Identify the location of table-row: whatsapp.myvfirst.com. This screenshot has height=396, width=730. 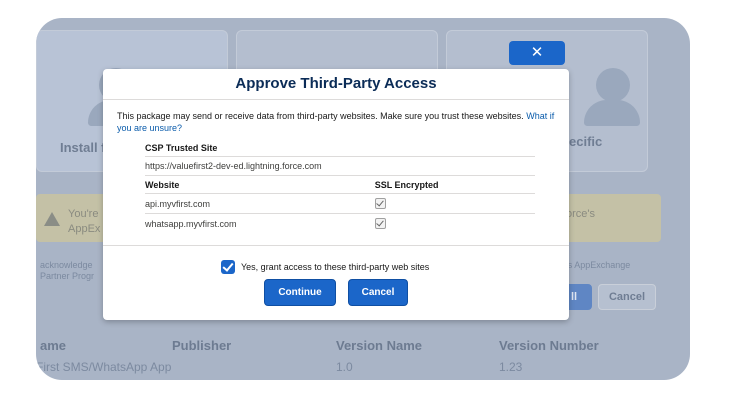
(340, 223).